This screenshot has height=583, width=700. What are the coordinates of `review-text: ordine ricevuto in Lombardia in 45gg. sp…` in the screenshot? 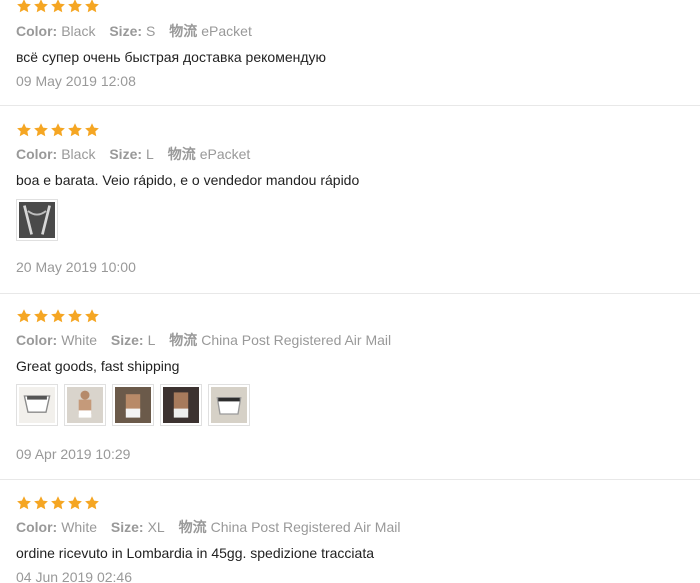 It's located at (195, 553).